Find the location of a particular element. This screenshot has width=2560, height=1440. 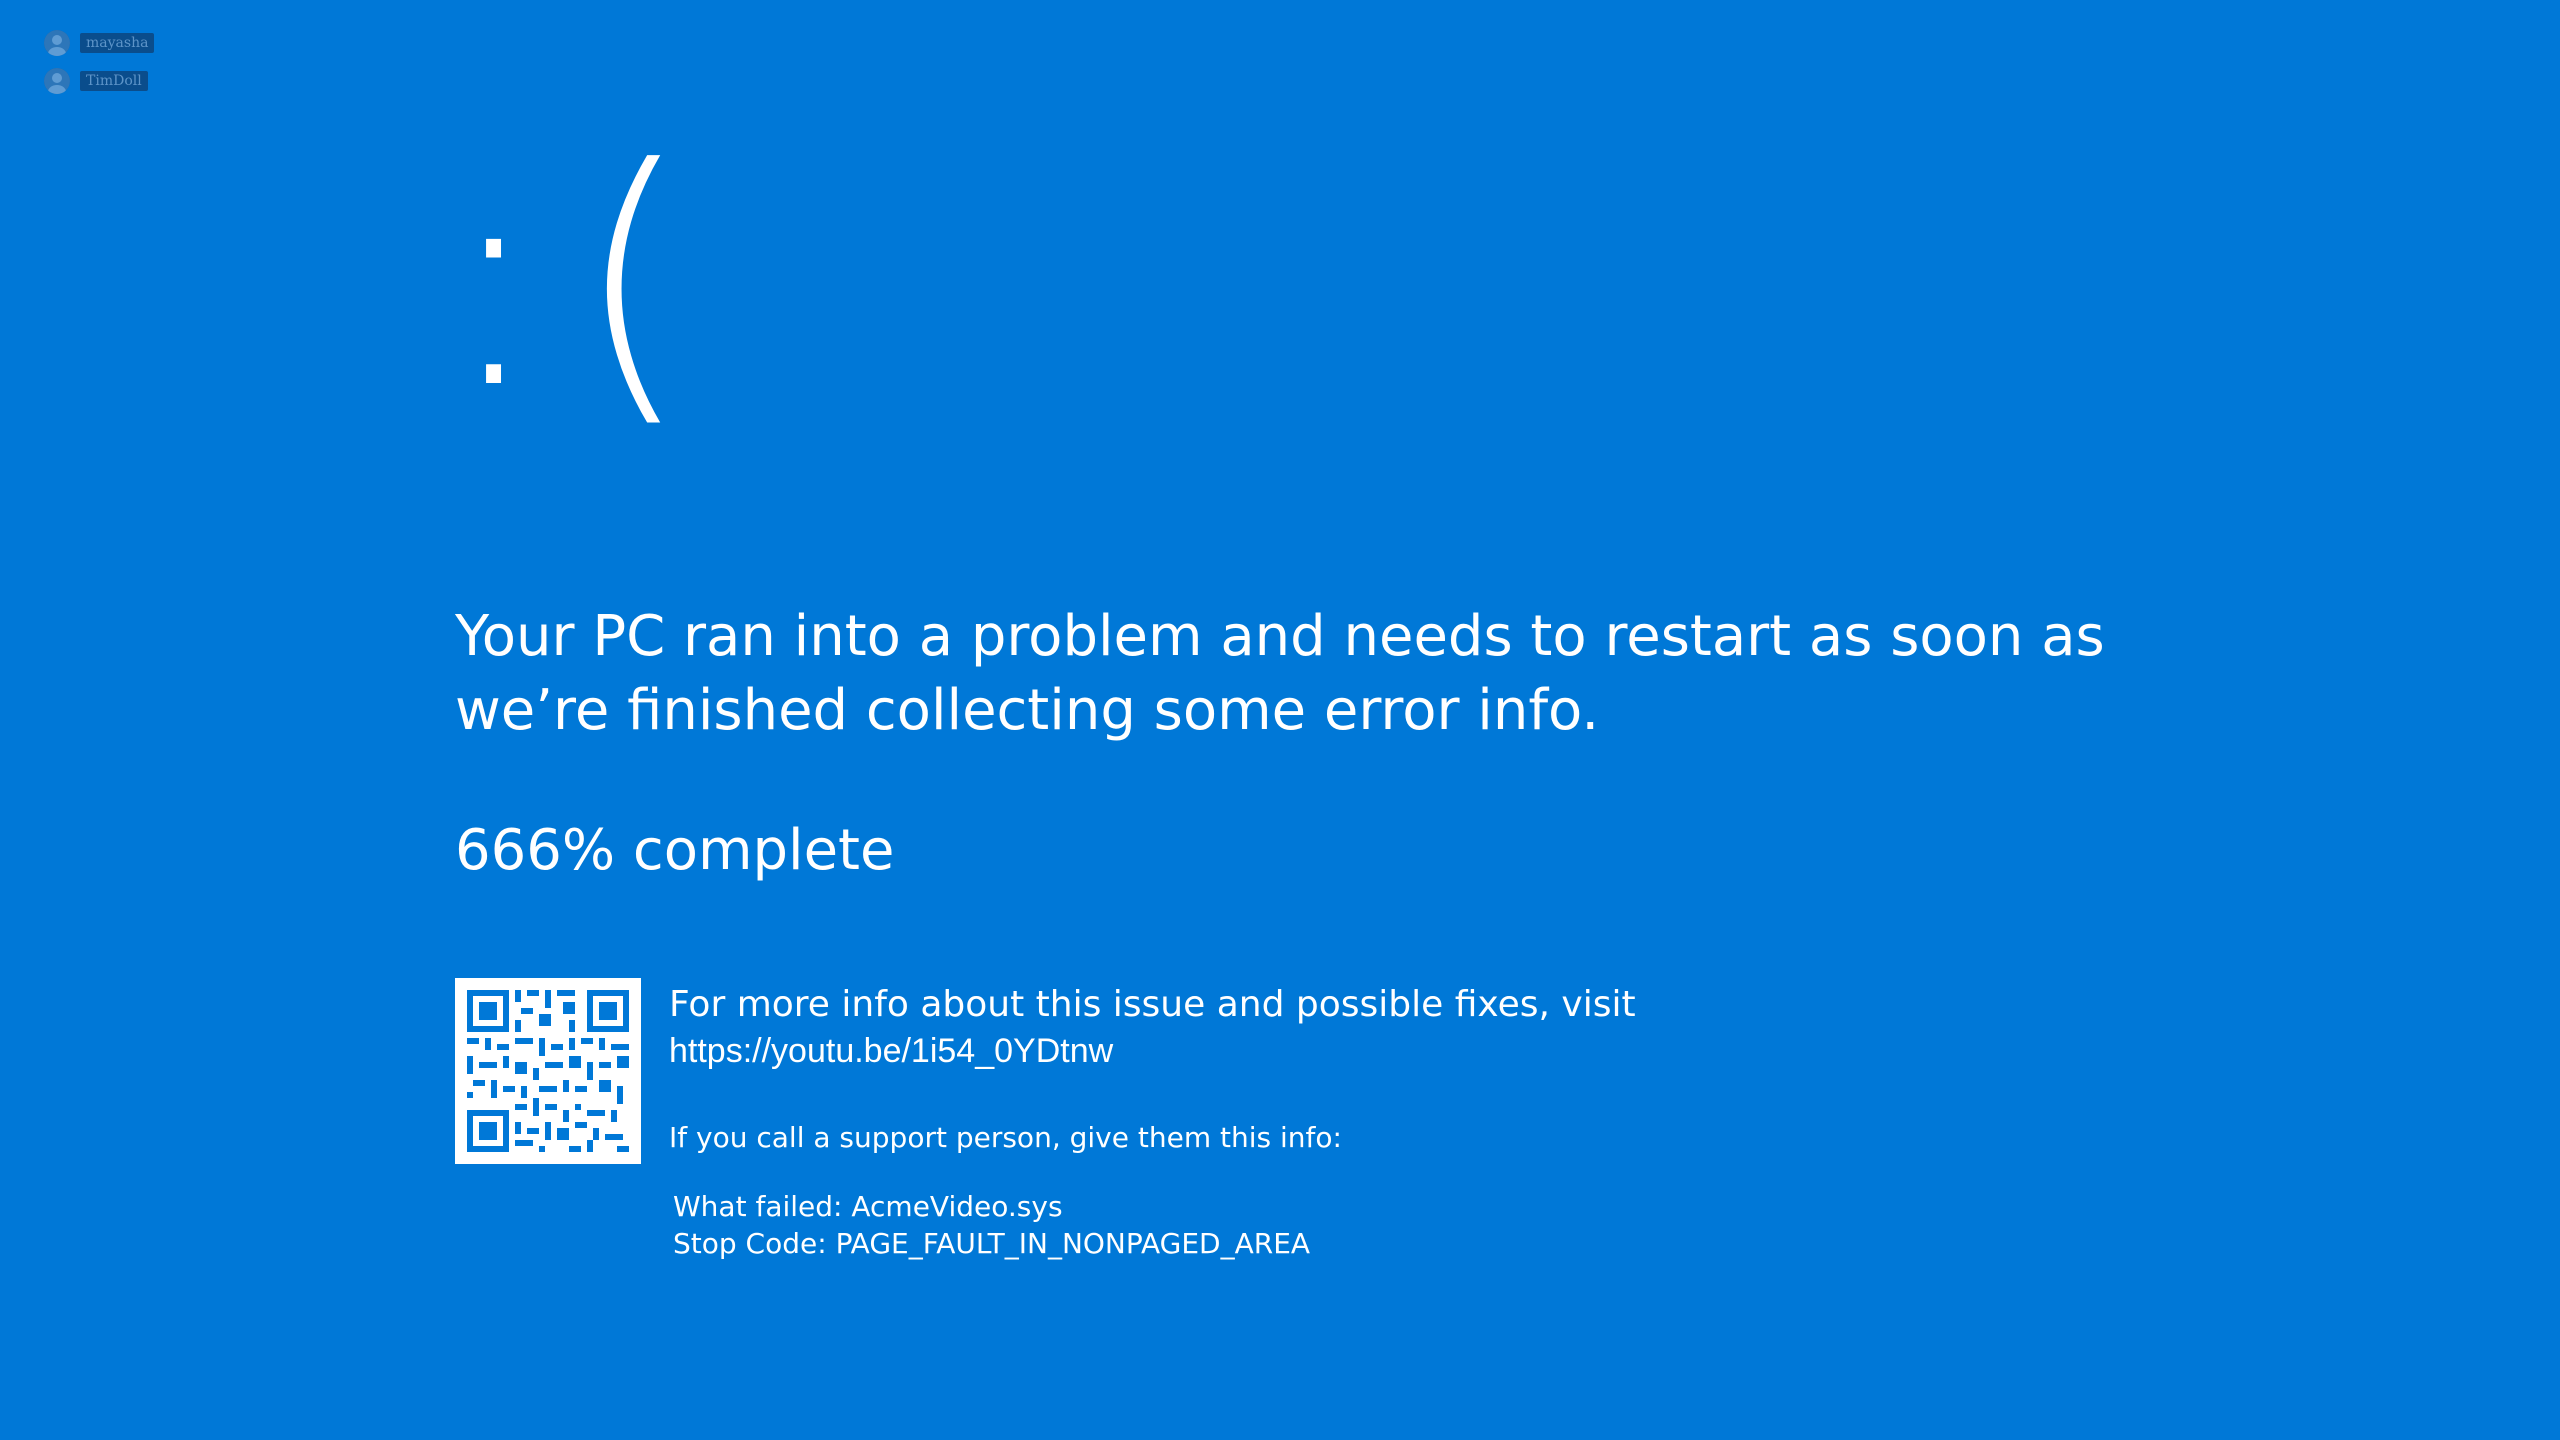

participant-list: mayasha TimDoll is located at coordinates (99, 66).